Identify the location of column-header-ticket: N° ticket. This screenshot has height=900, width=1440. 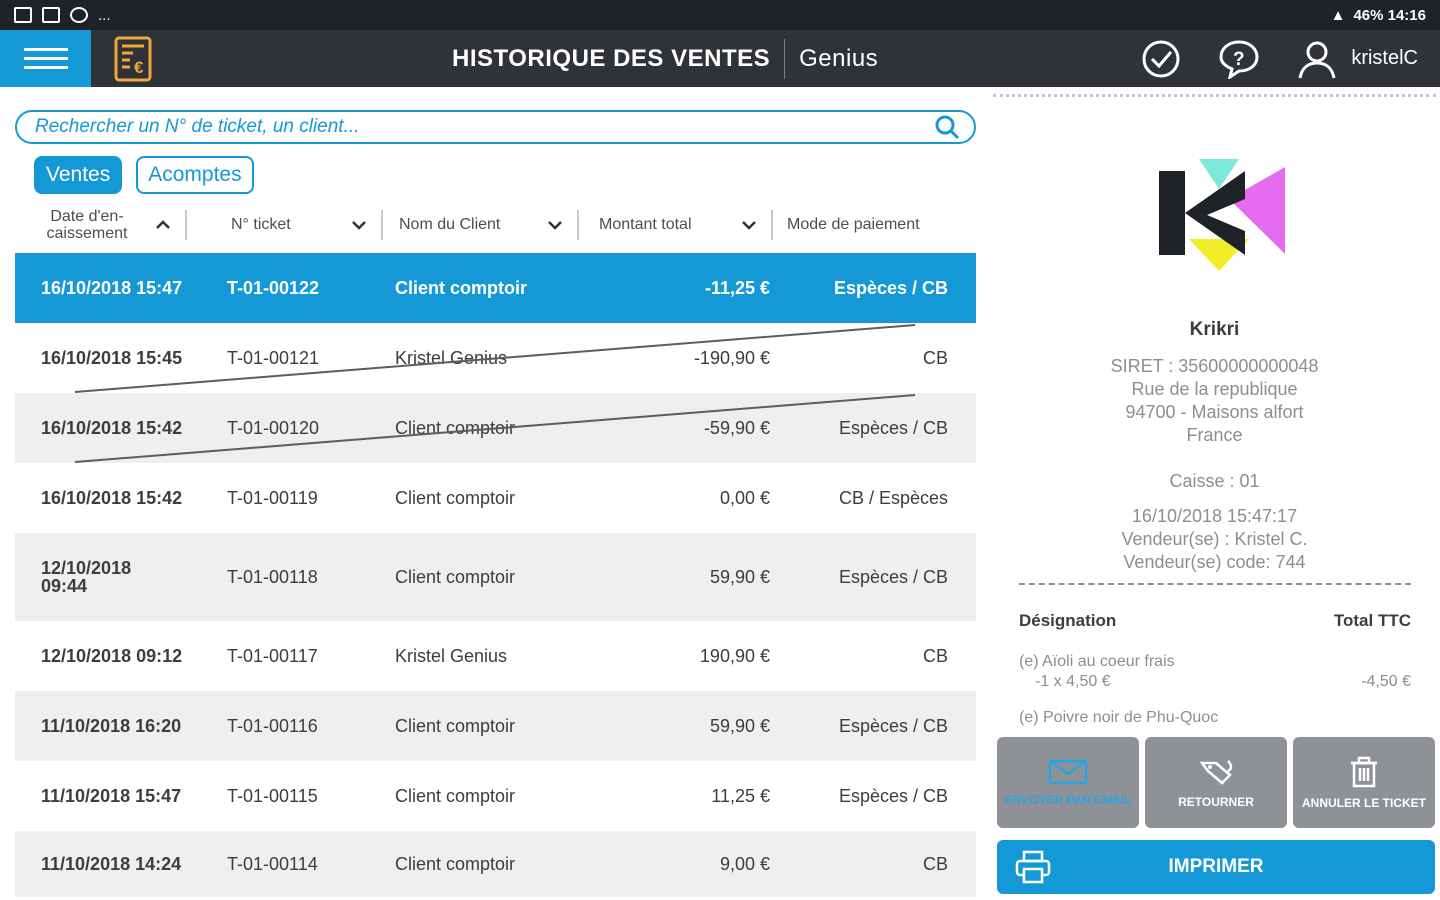
(285, 225).